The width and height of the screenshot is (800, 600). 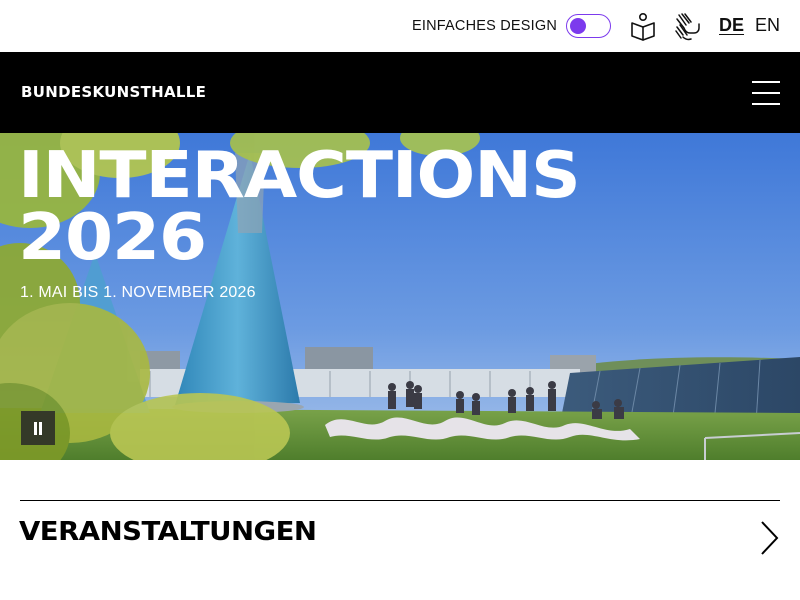 I want to click on language-de-link: DE, so click(x=731, y=25).